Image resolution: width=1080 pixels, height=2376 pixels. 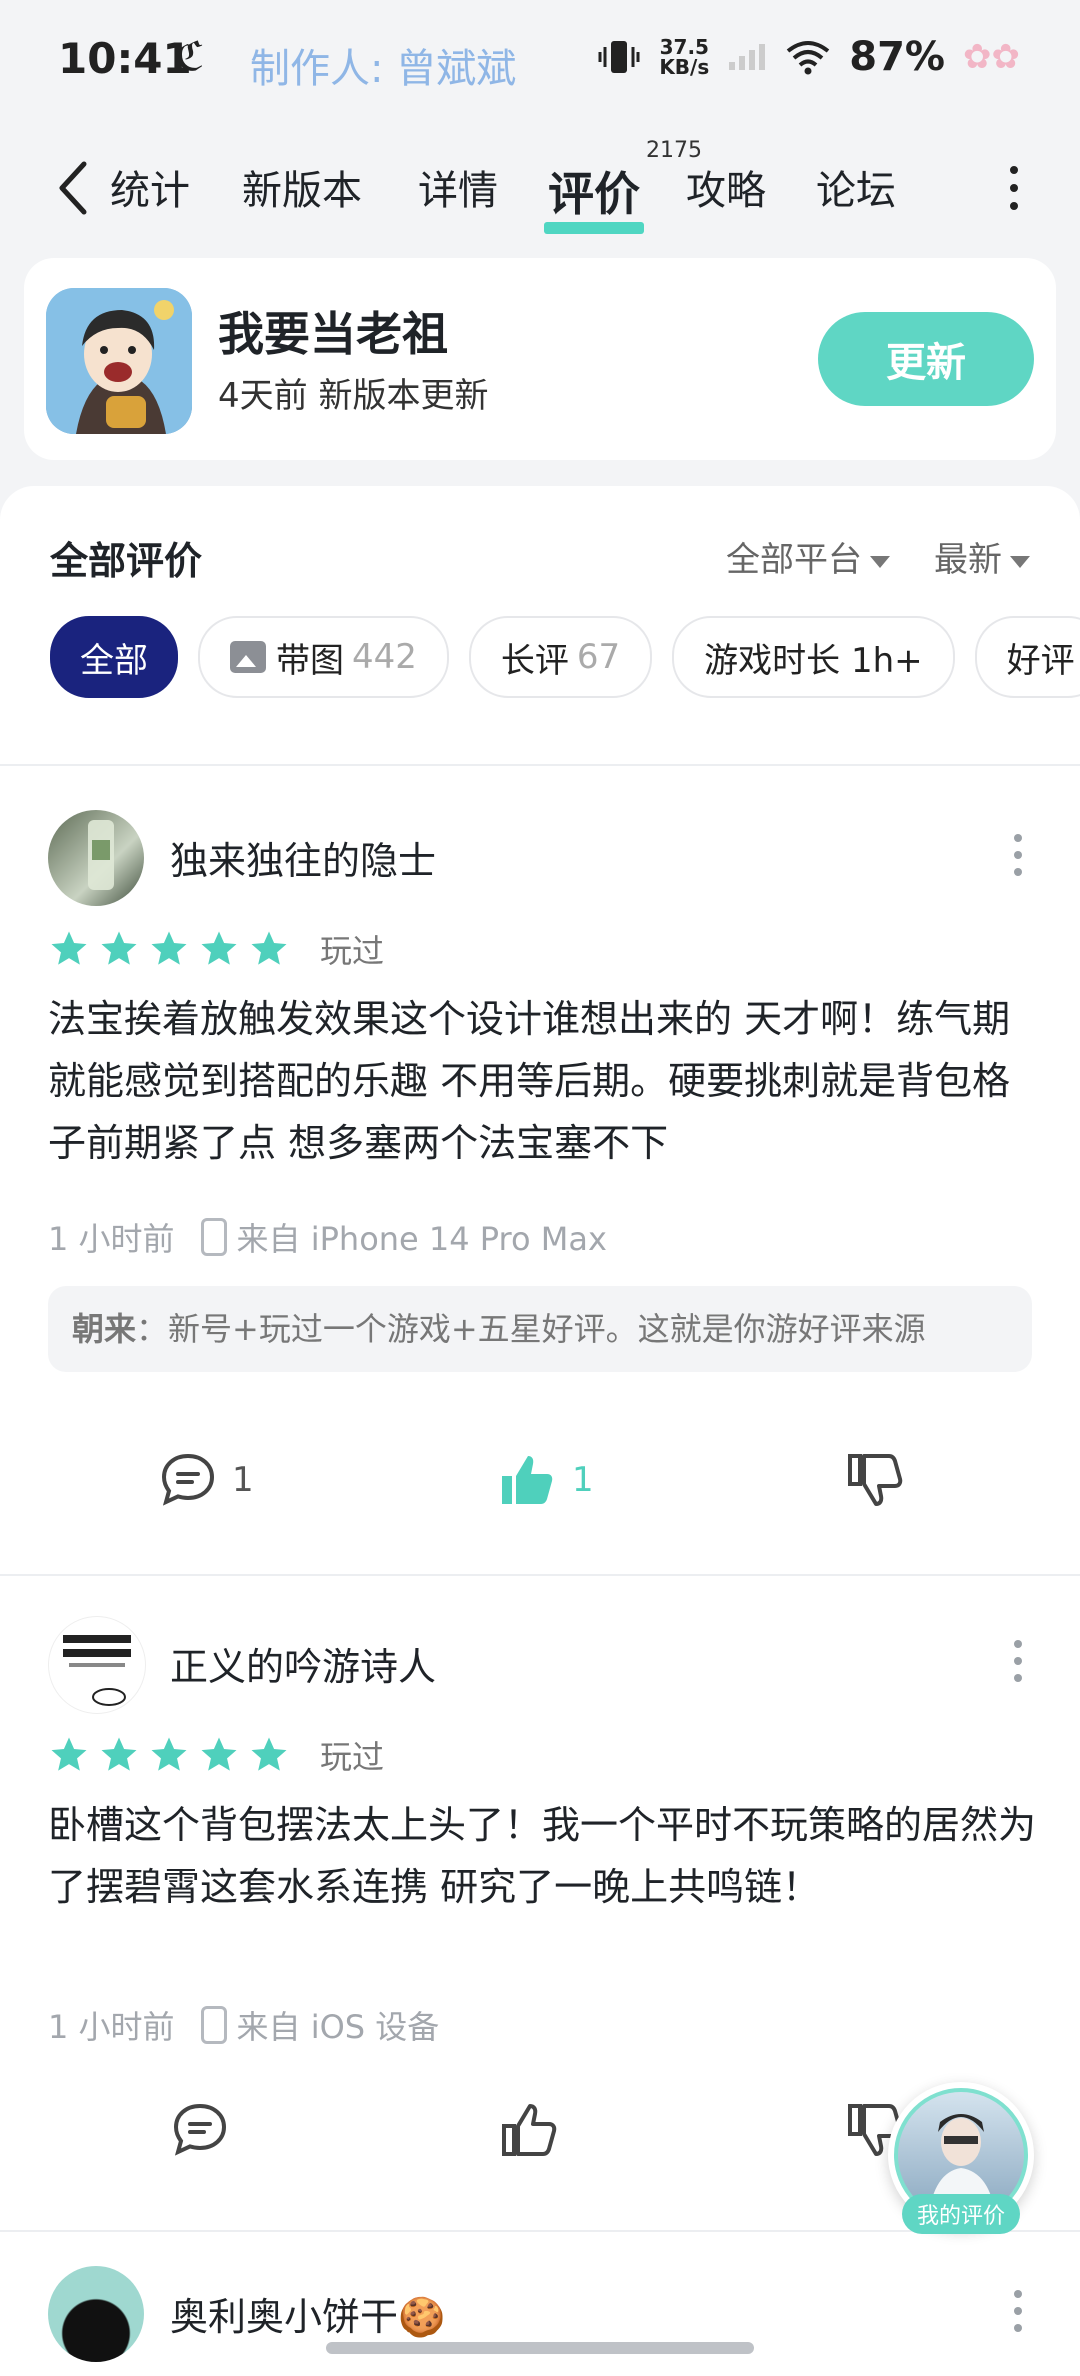 What do you see at coordinates (897, 57) in the screenshot?
I see `battery-percent: 87%` at bounding box center [897, 57].